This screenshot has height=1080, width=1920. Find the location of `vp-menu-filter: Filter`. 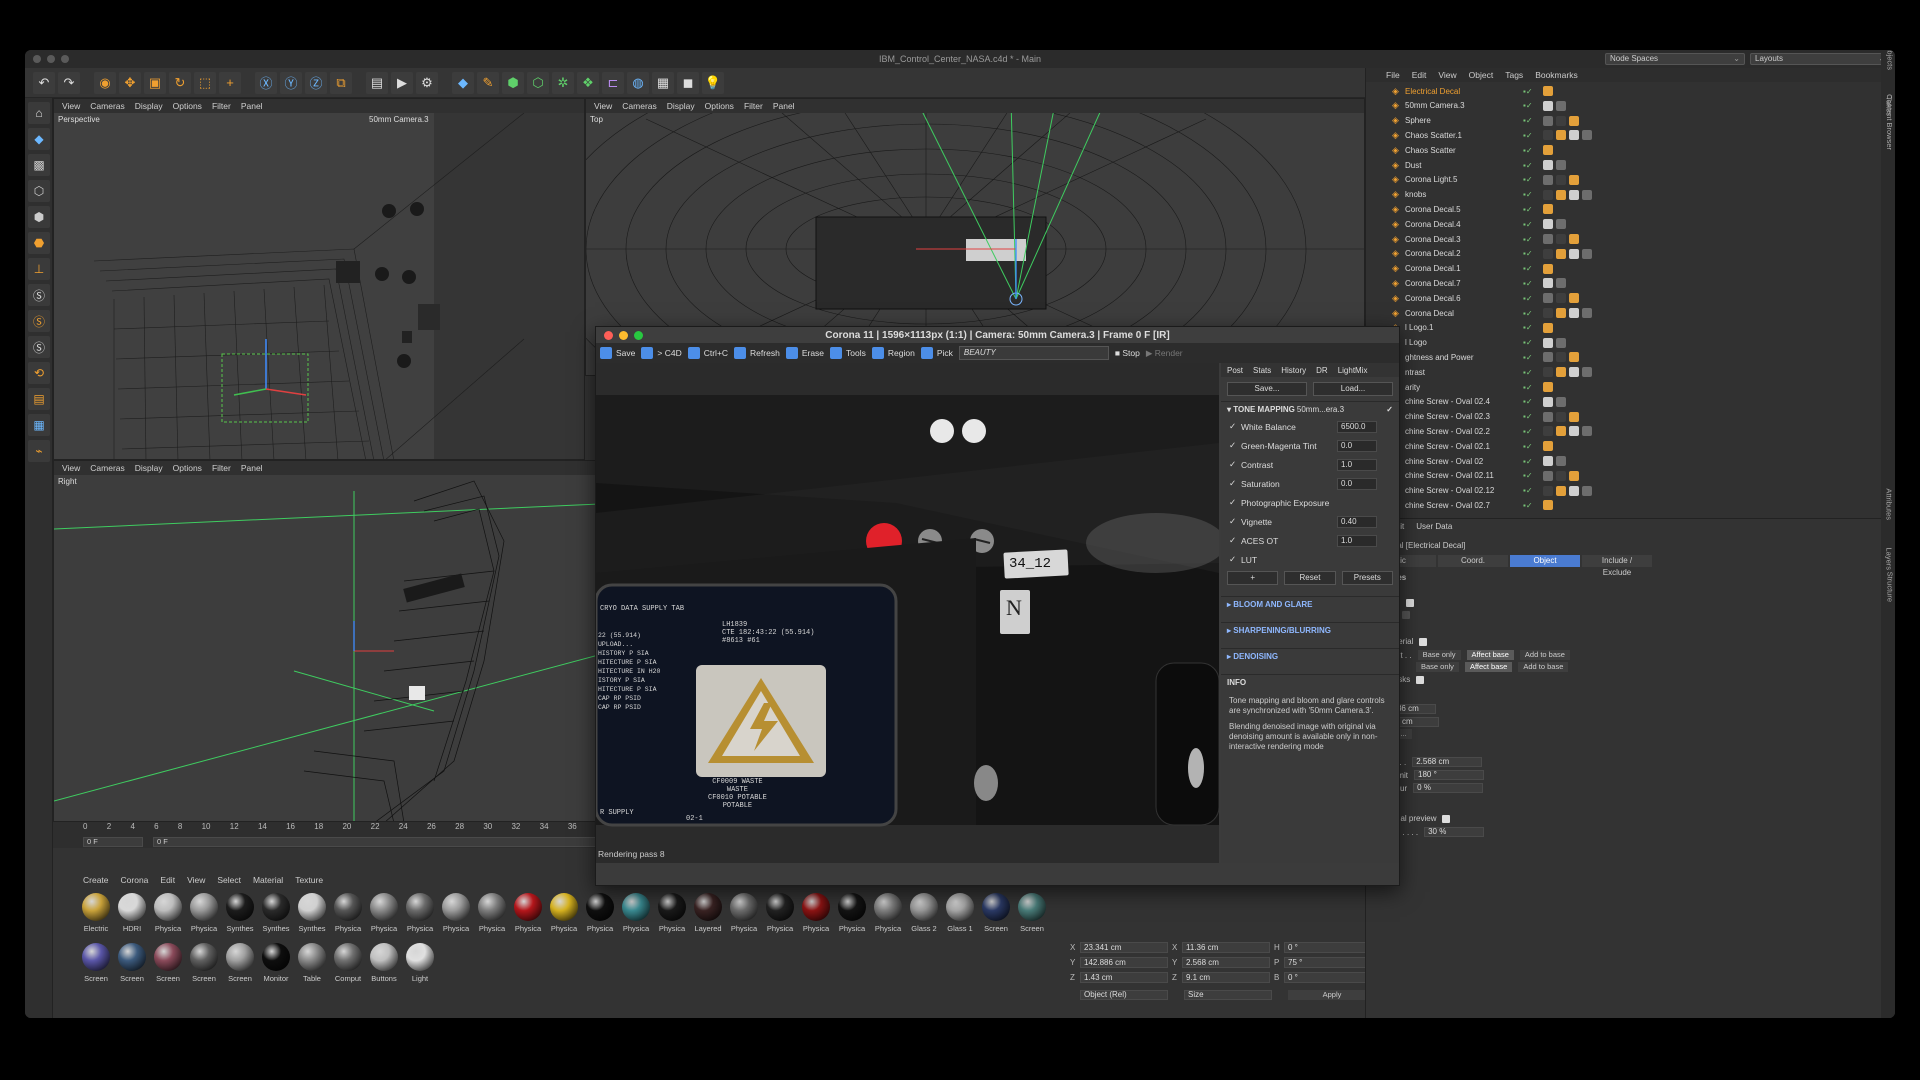

vp-menu-filter: Filter is located at coordinates (221, 106).